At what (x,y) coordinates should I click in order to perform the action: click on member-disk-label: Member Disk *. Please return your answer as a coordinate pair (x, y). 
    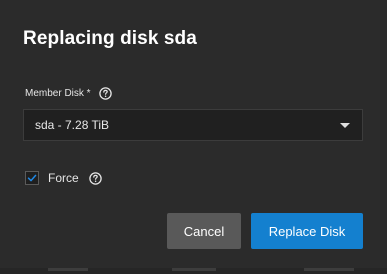
    Looking at the image, I should click on (58, 93).